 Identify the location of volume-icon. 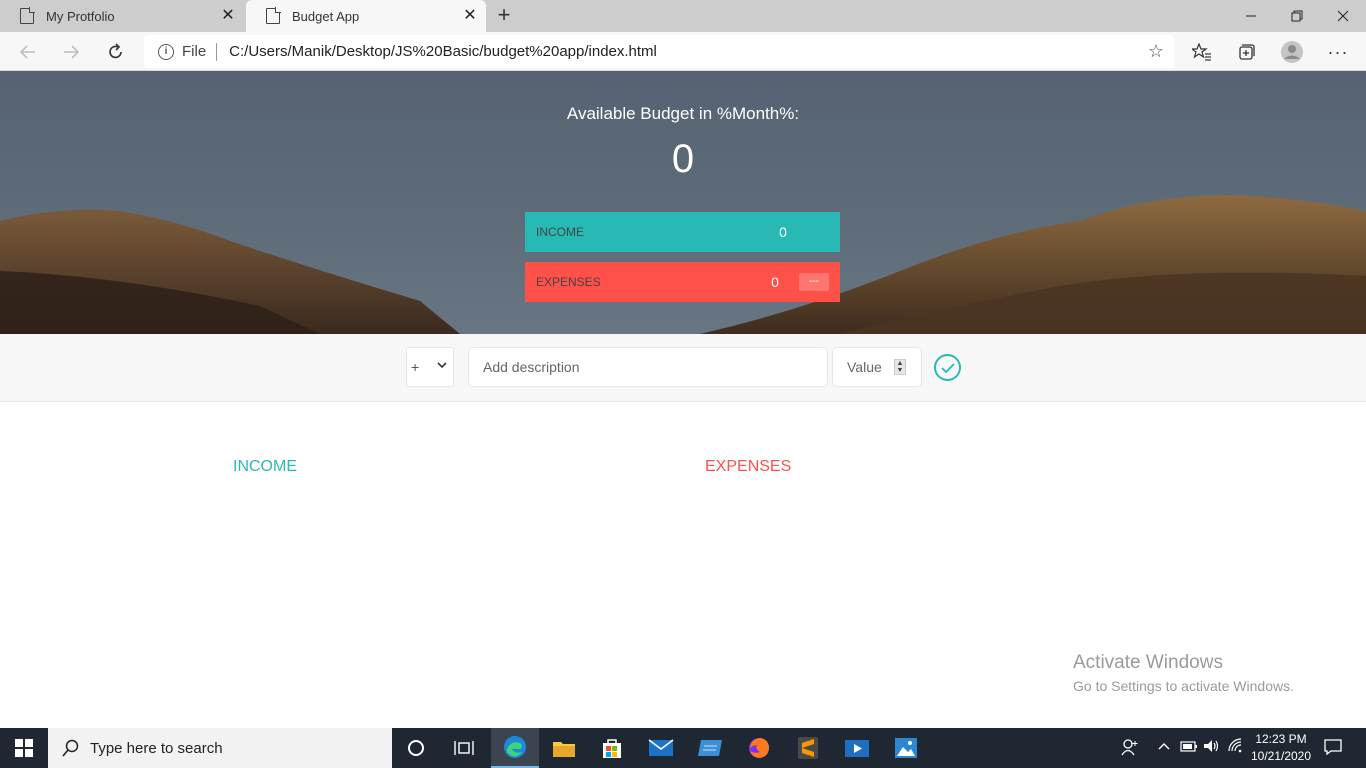
(1212, 747).